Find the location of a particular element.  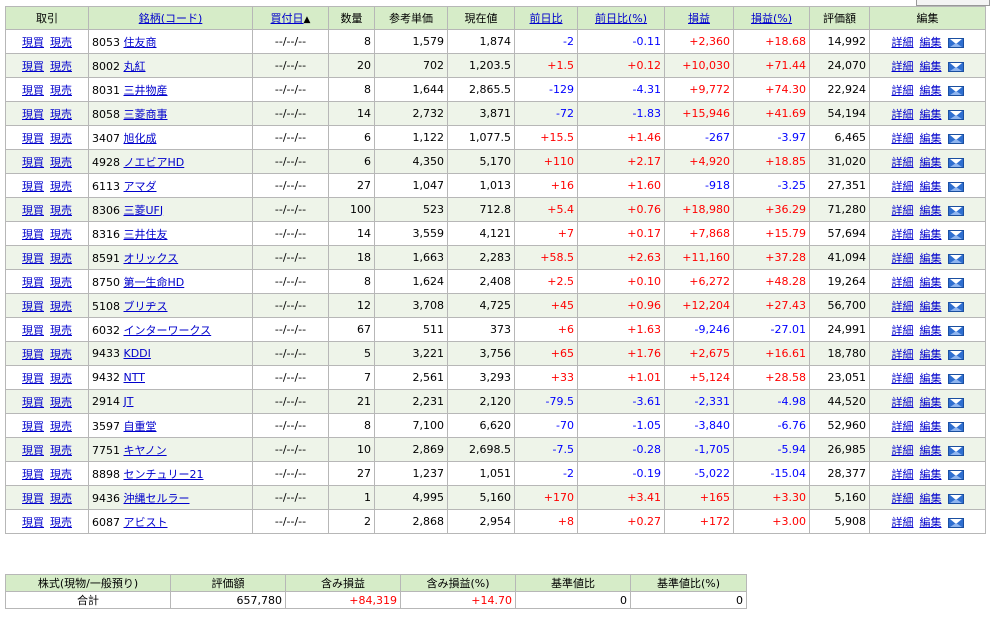

stock-name-link: ノエビアHD is located at coordinates (154, 162).